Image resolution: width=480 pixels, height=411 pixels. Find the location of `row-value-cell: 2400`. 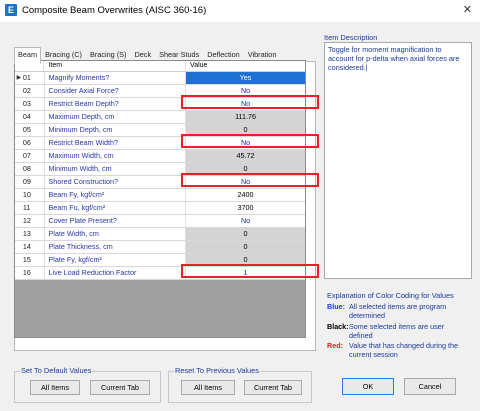

row-value-cell: 2400 is located at coordinates (245, 195).